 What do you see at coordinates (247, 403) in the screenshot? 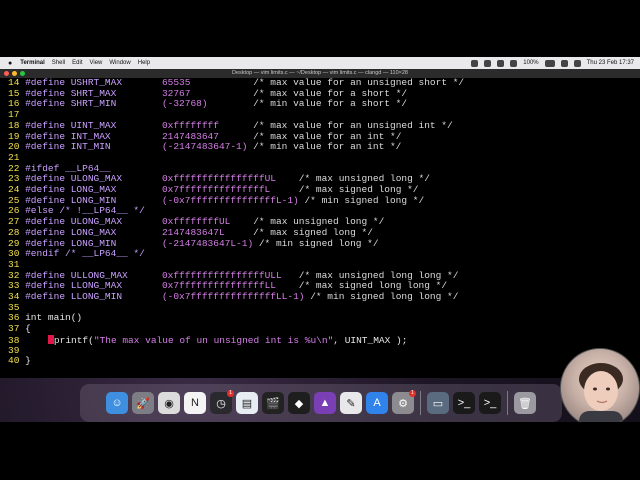
I see `preview-icon: ▤` at bounding box center [247, 403].